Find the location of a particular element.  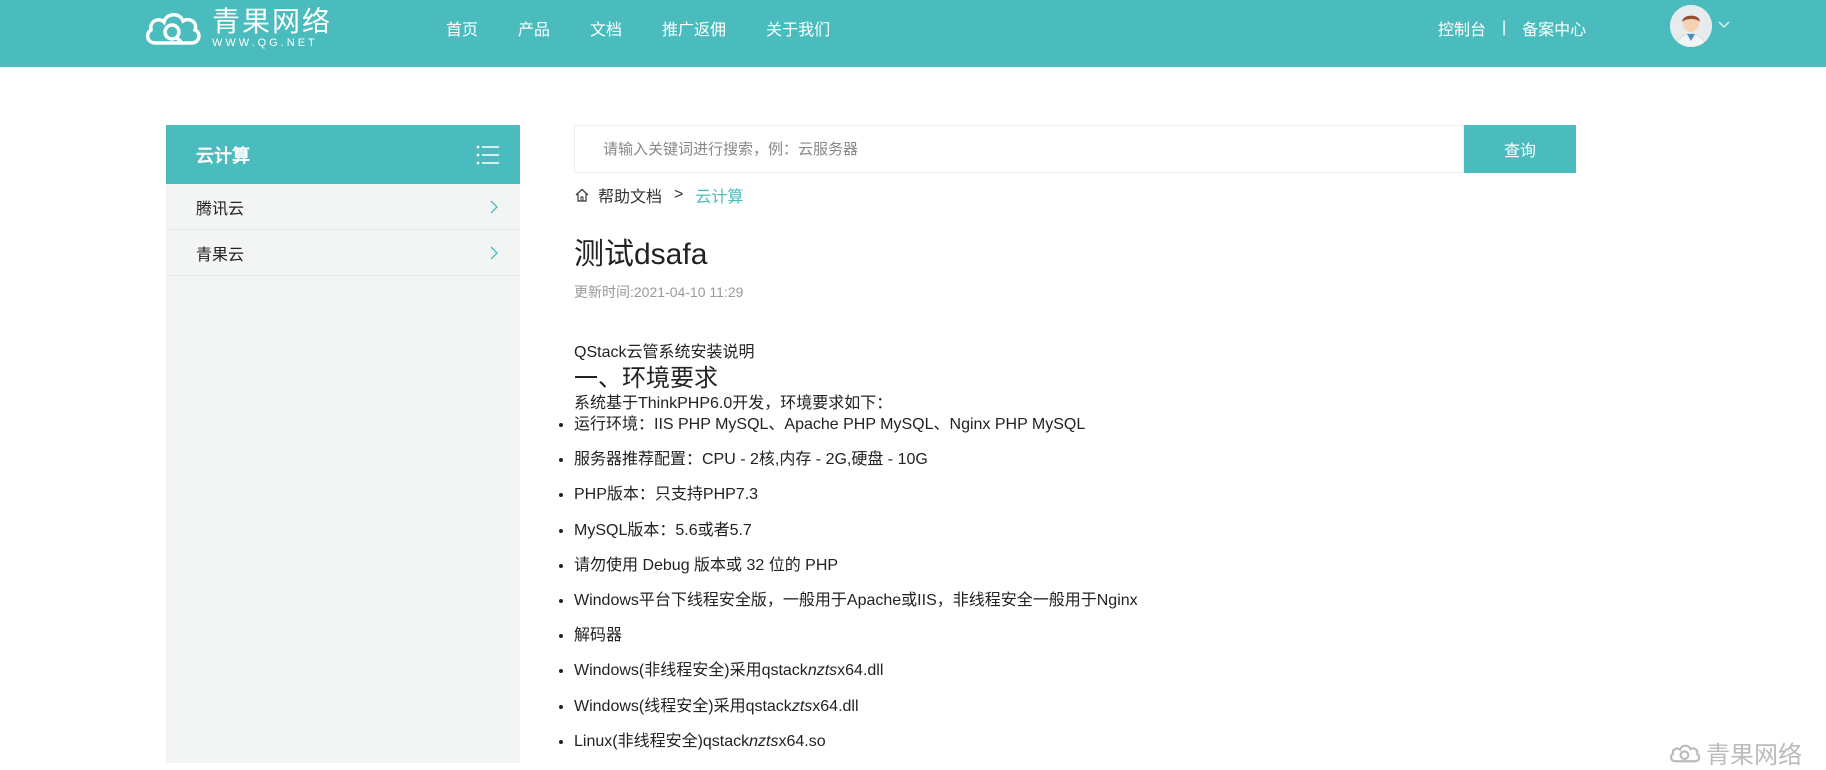

nav-item-products: 产品 is located at coordinates (534, 28).